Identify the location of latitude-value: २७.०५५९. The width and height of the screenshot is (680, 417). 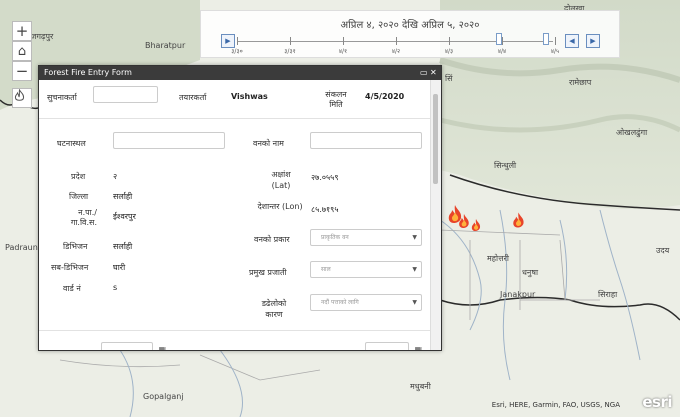
(325, 177).